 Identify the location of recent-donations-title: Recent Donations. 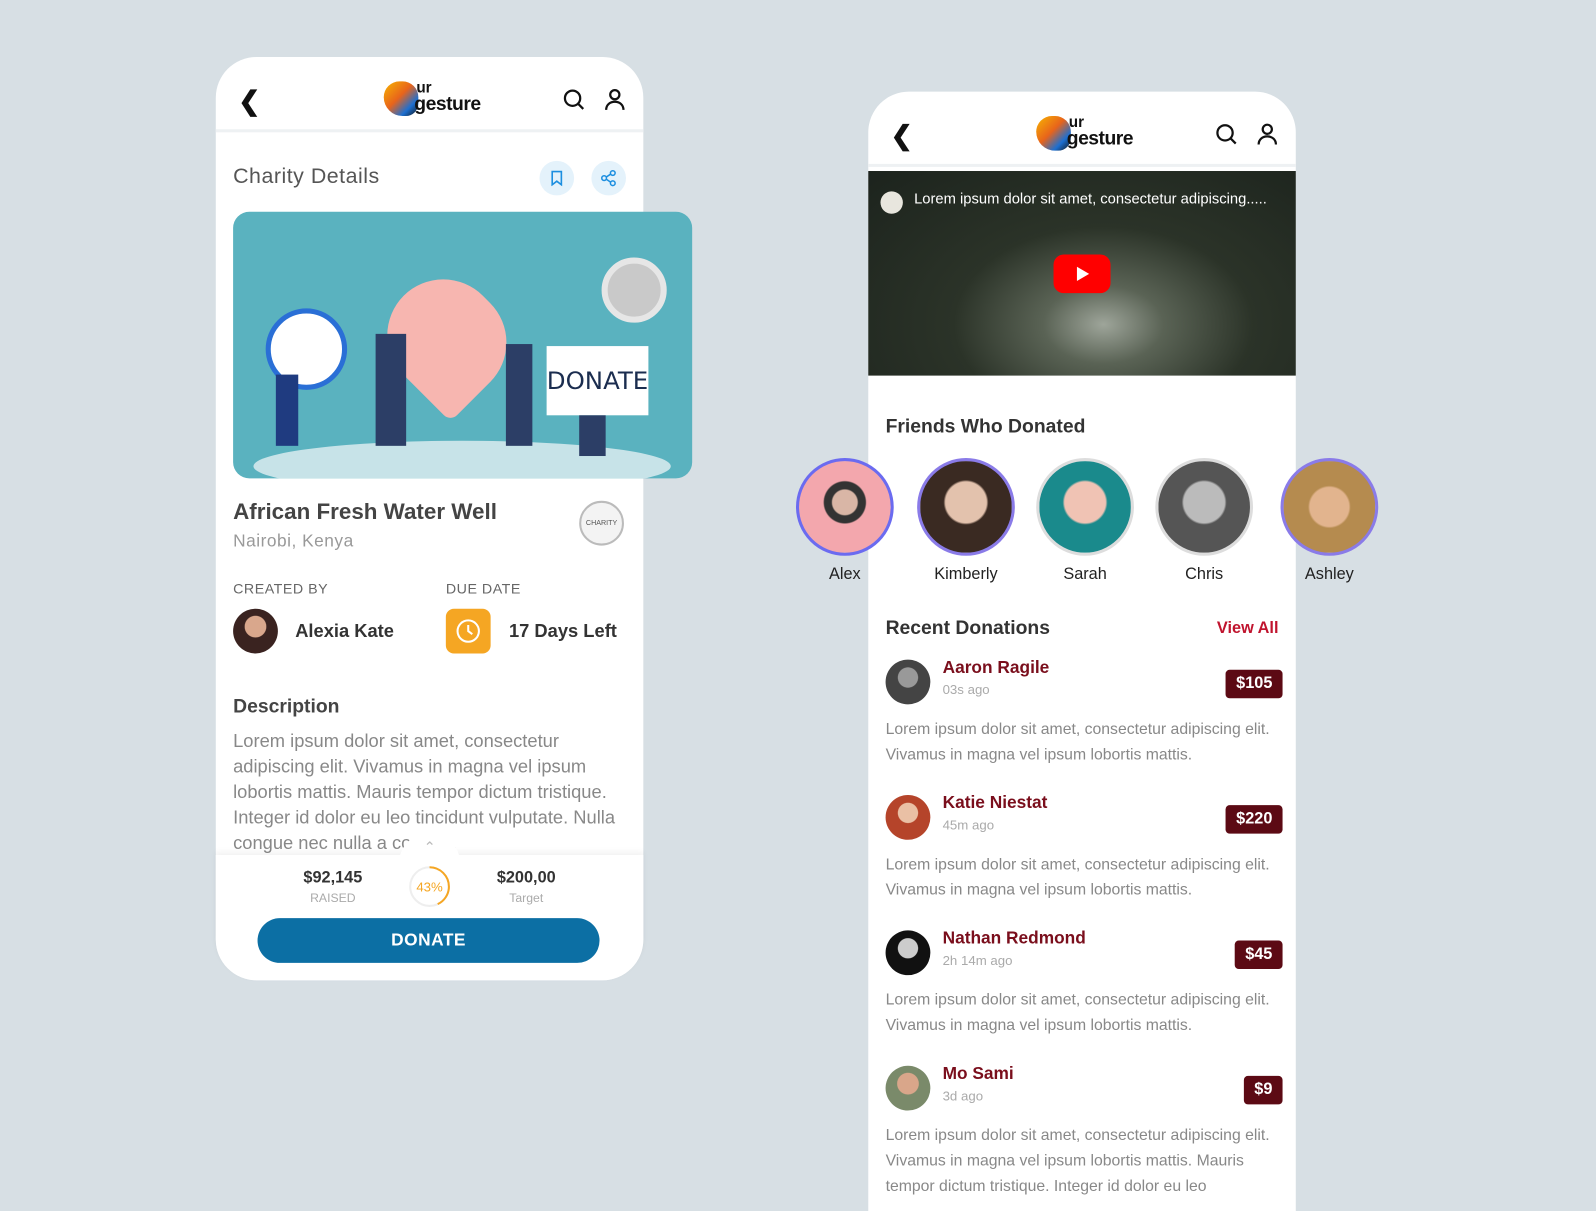
(967, 628).